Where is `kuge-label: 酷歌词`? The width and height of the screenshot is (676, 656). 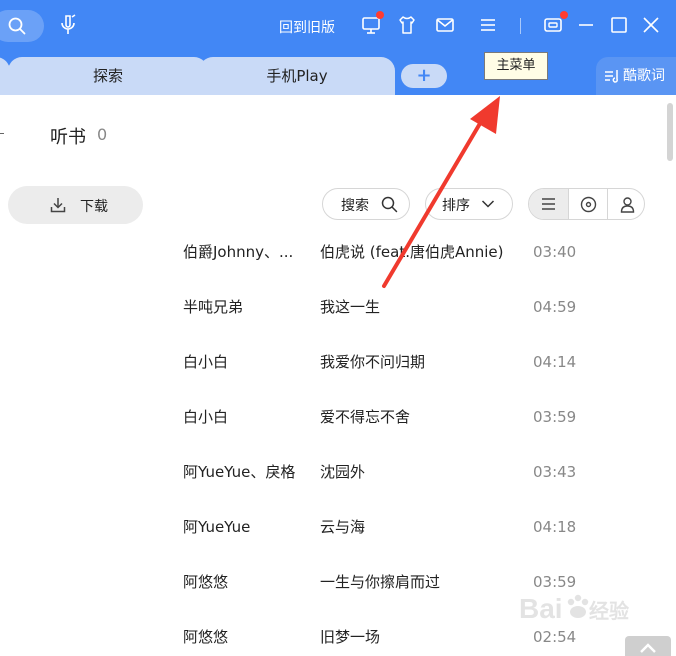 kuge-label: 酷歌词 is located at coordinates (644, 76).